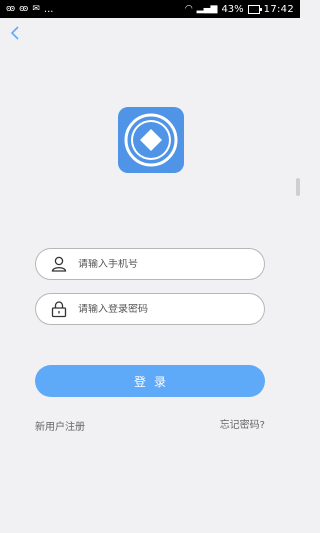 The image size is (320, 533). Describe the element at coordinates (150, 9) in the screenshot. I see `status-bar: ꙭ ꙭ ✉ ... ◠ ▂▄▆ 43% 17:42` at that location.